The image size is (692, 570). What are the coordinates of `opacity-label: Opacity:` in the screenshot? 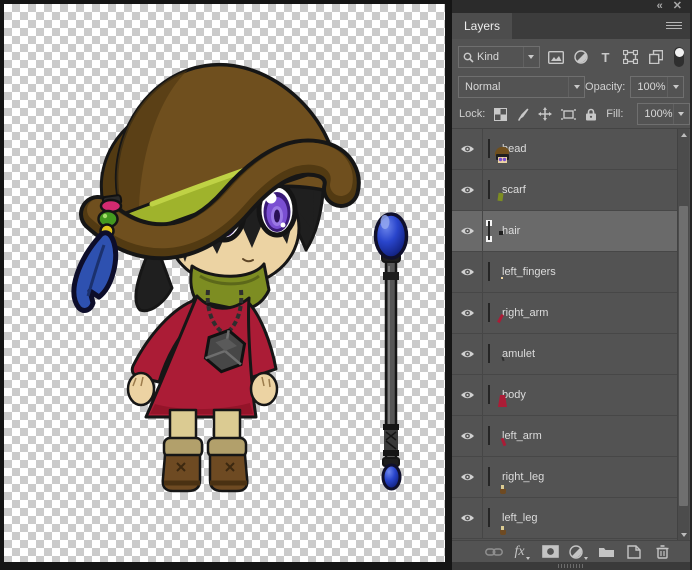 It's located at (605, 87).